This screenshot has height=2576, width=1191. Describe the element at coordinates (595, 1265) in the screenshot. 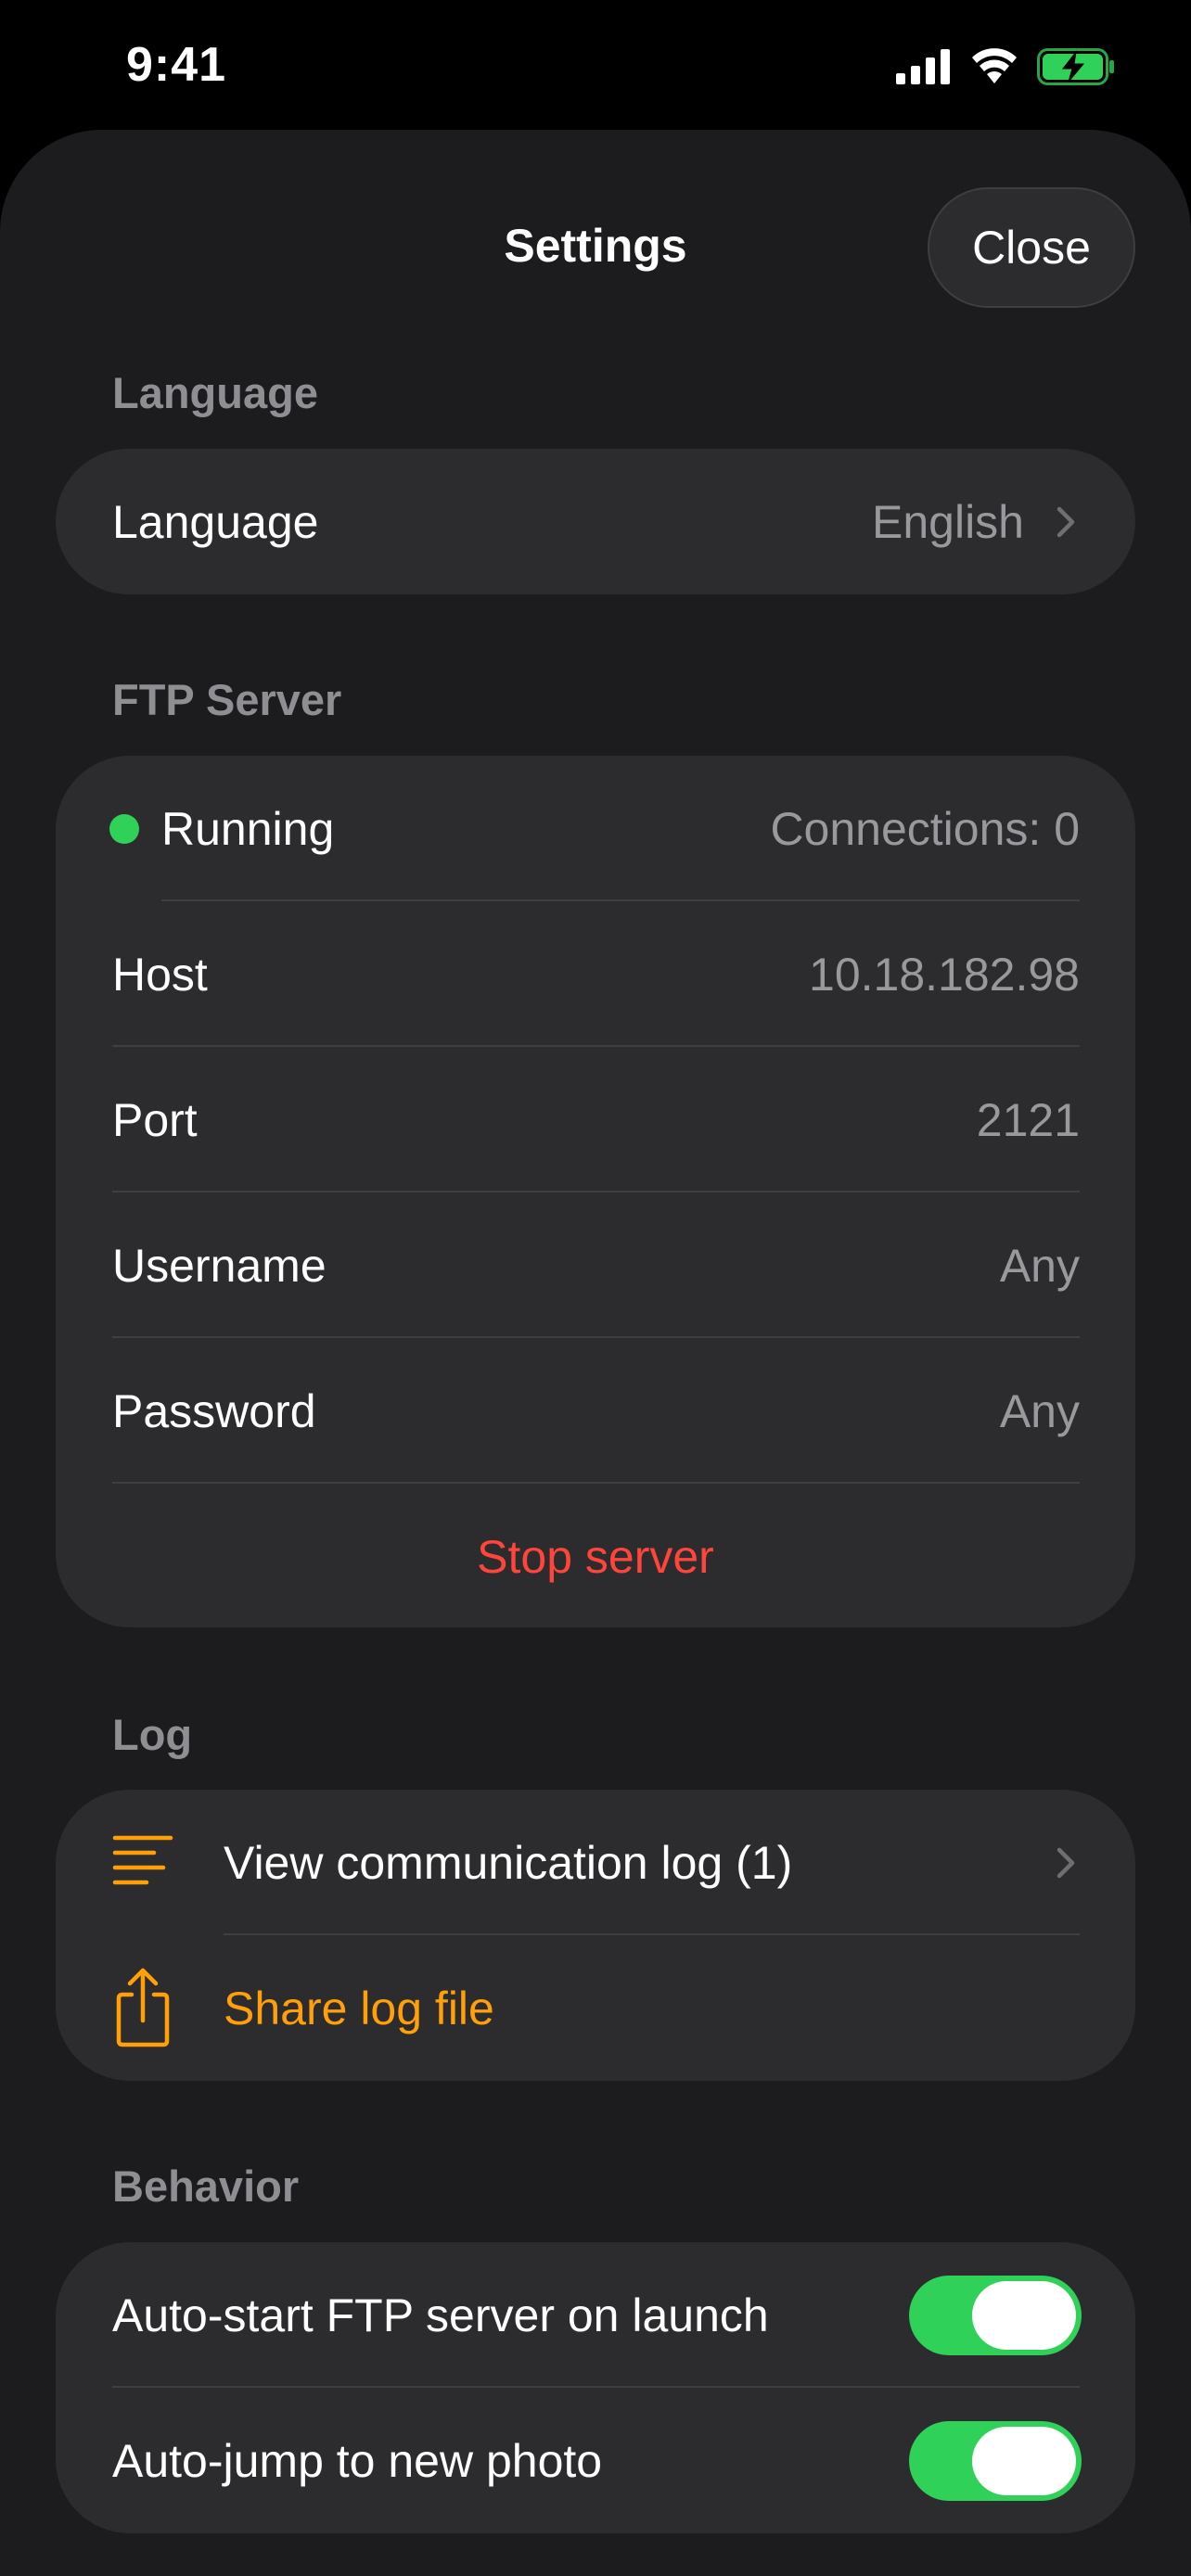

I see `username-row: Username Any` at that location.